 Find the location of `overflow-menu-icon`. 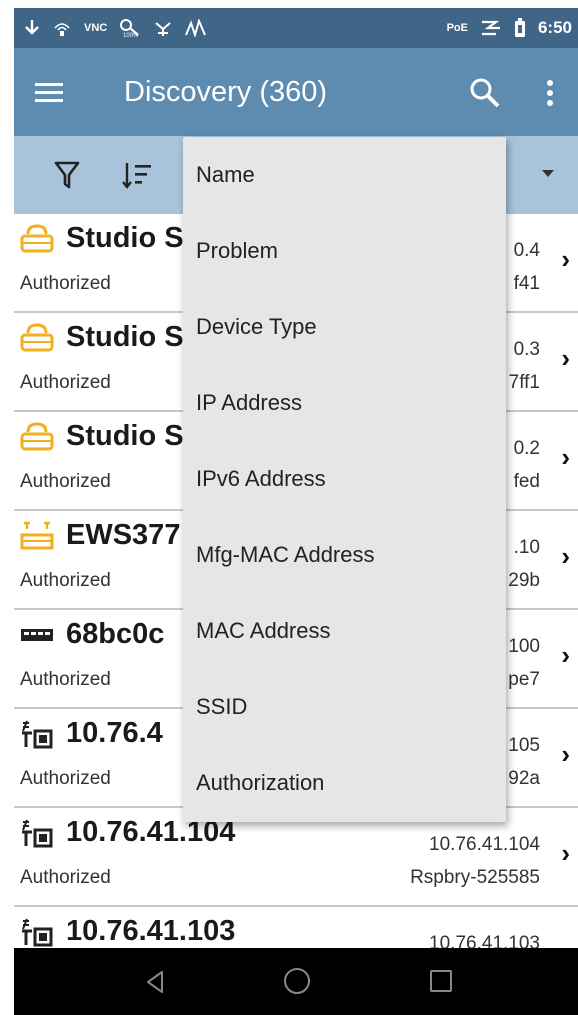

overflow-menu-icon is located at coordinates (550, 93).